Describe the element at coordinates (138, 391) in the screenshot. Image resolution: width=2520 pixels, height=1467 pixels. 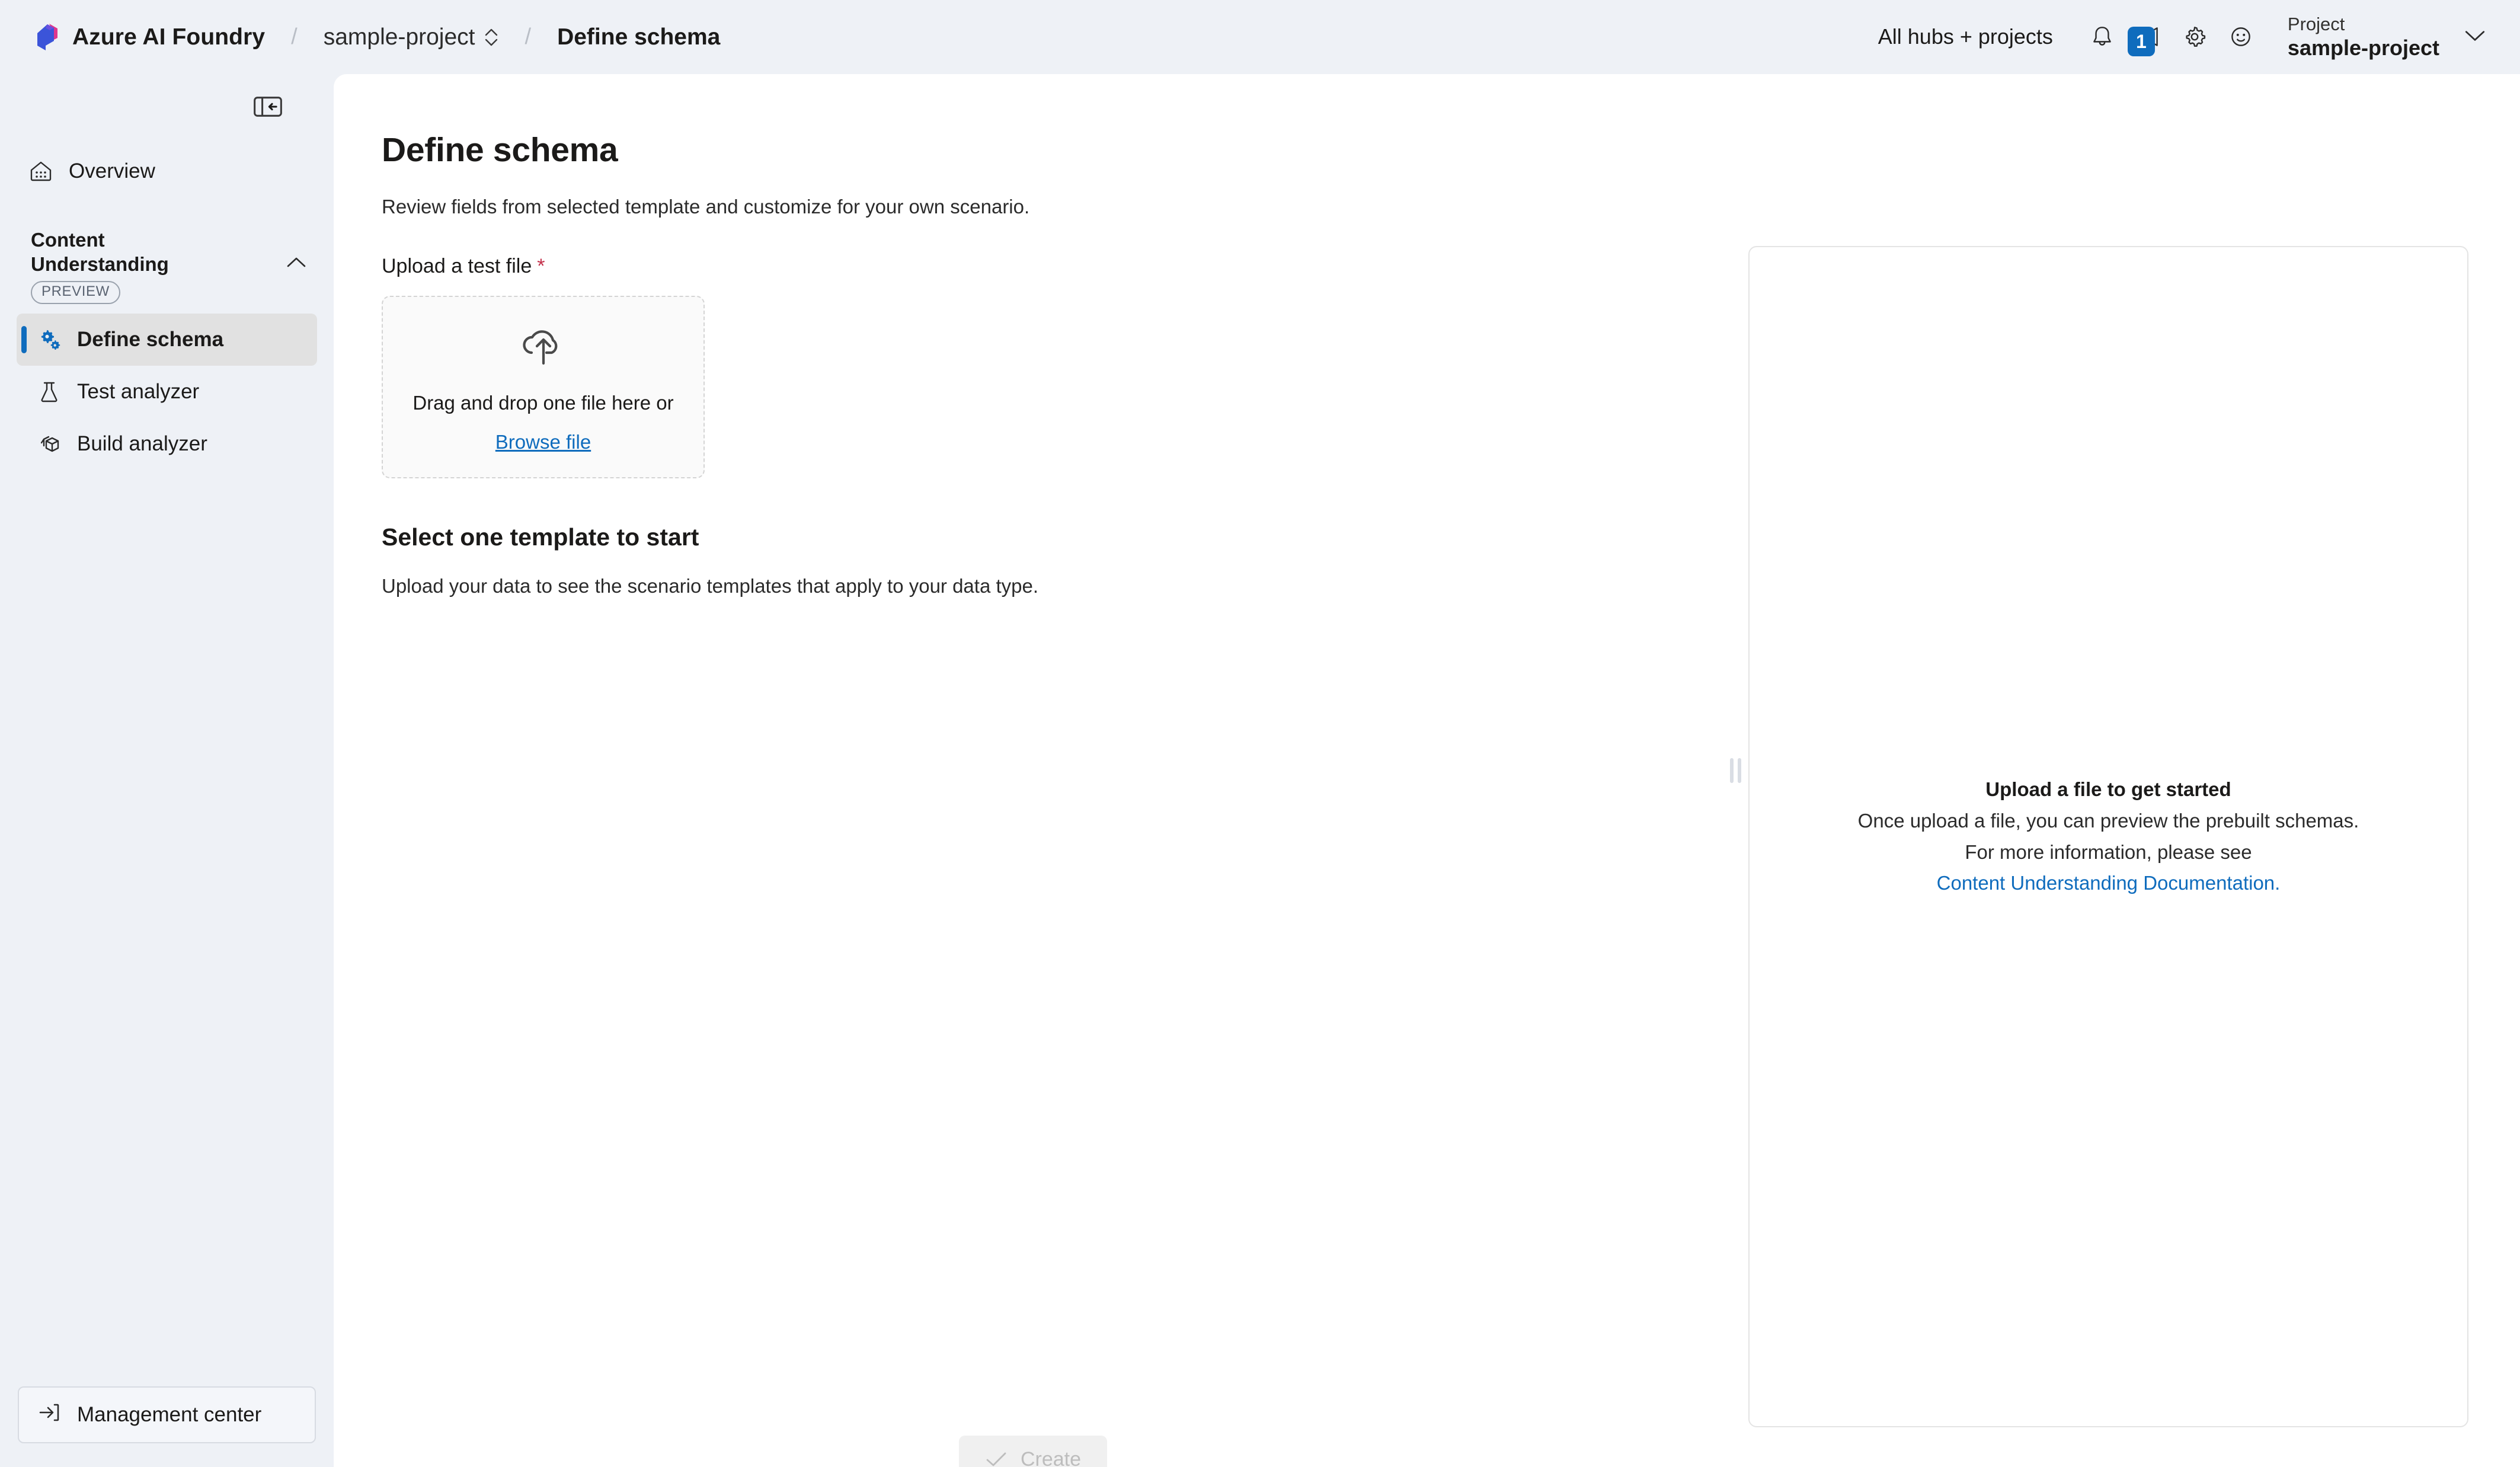
I see `sidebar-item-test-analyzer-label: Test analyzer` at that location.